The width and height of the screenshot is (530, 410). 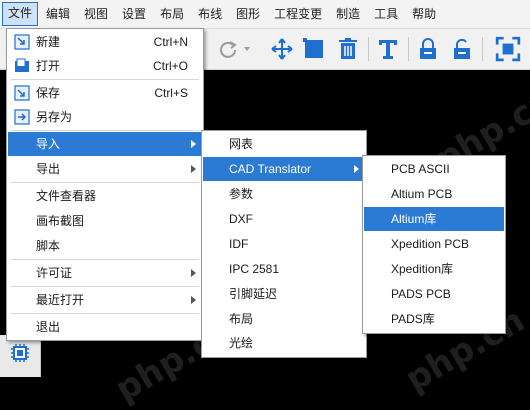 I want to click on menu-item-label: Altium库, so click(x=414, y=219).